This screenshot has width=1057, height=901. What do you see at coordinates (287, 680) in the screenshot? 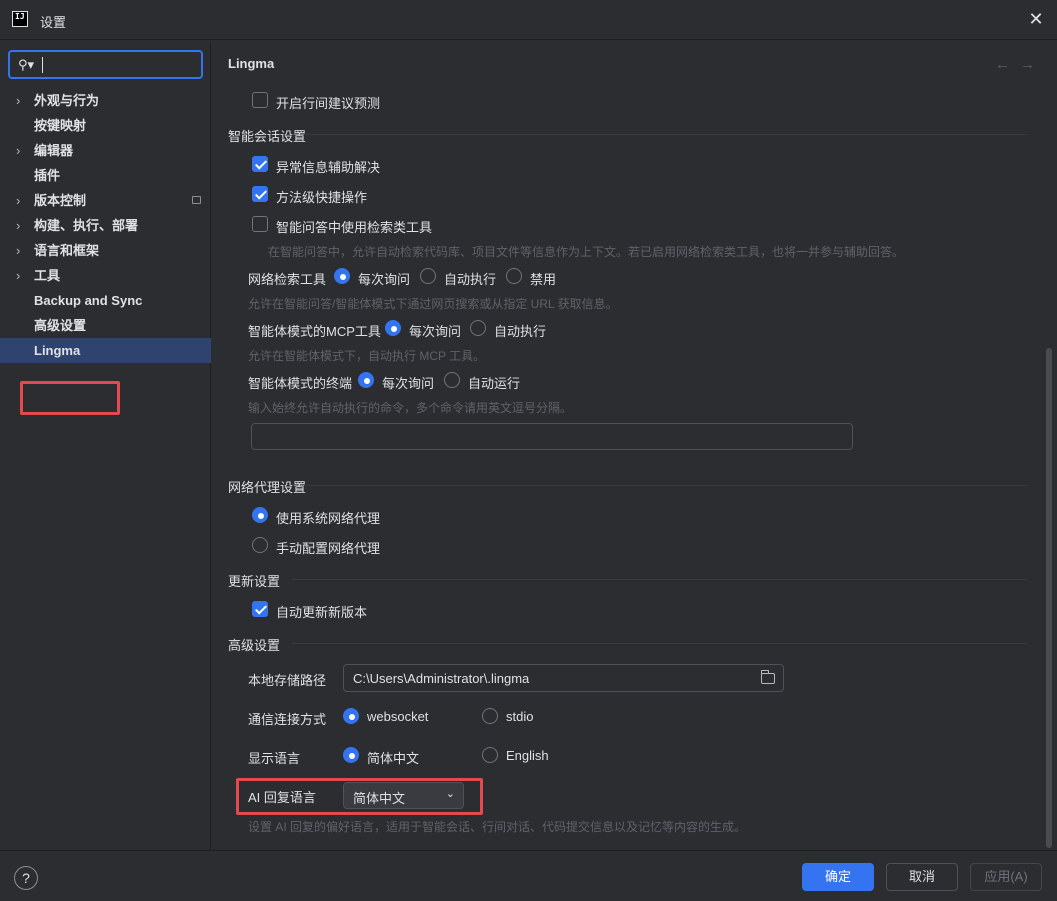
I see `storage-path-label: 本地存储路径` at bounding box center [287, 680].